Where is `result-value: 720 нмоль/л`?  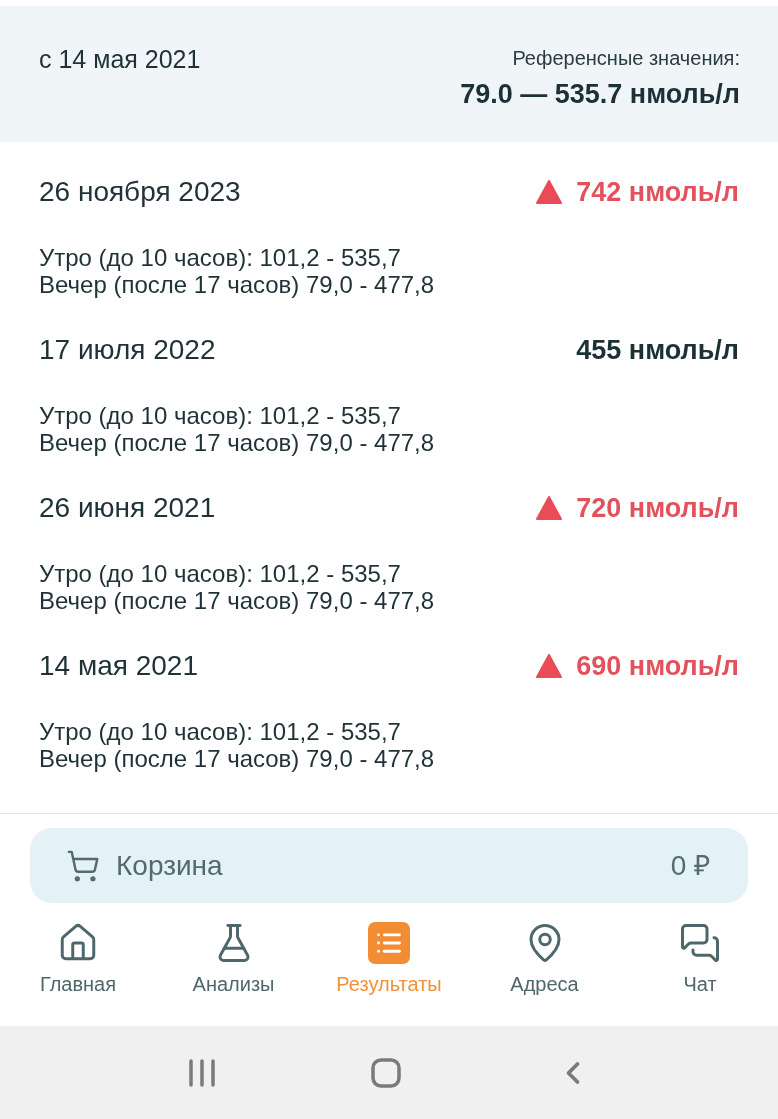 result-value: 720 нмоль/л is located at coordinates (657, 508).